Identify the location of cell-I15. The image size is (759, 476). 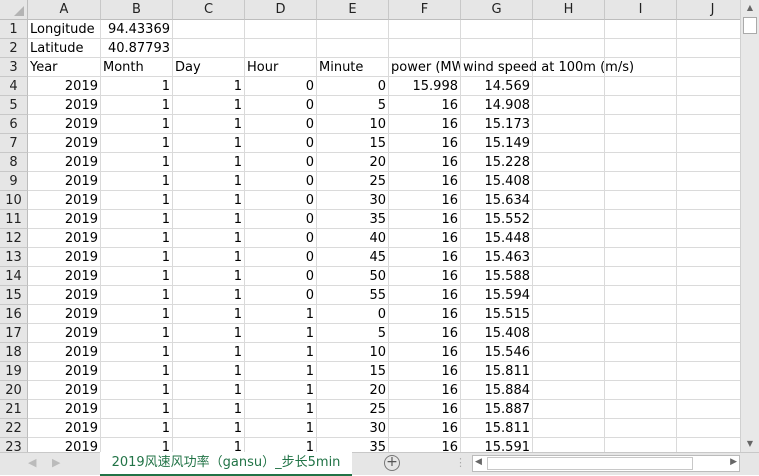
(641, 295).